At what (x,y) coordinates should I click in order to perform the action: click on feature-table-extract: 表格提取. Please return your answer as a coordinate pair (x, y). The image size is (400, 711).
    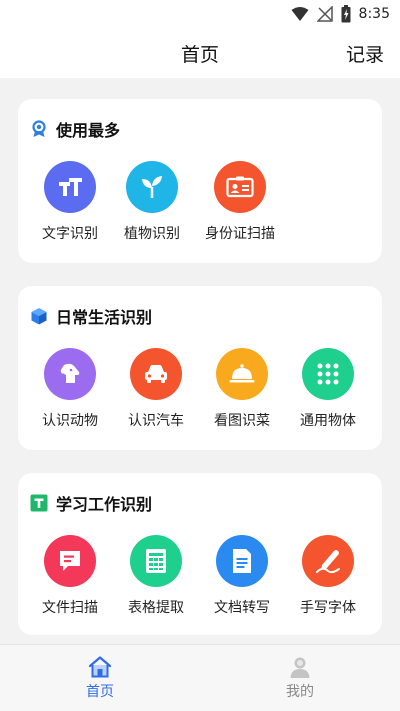
    Looking at the image, I should click on (156, 580).